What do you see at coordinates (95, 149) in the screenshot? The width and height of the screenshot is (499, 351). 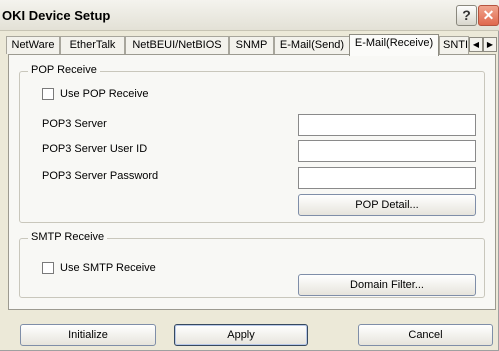 I see `pop3-user-id-label: POP3 Server User ID` at bounding box center [95, 149].